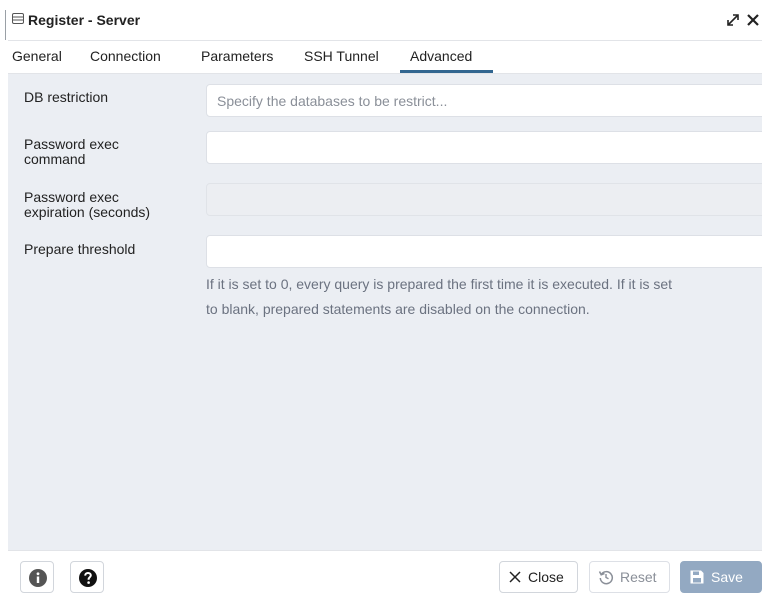 The image size is (762, 603). I want to click on tab-ssh-tunnel: SSH Tunnel, so click(341, 56).